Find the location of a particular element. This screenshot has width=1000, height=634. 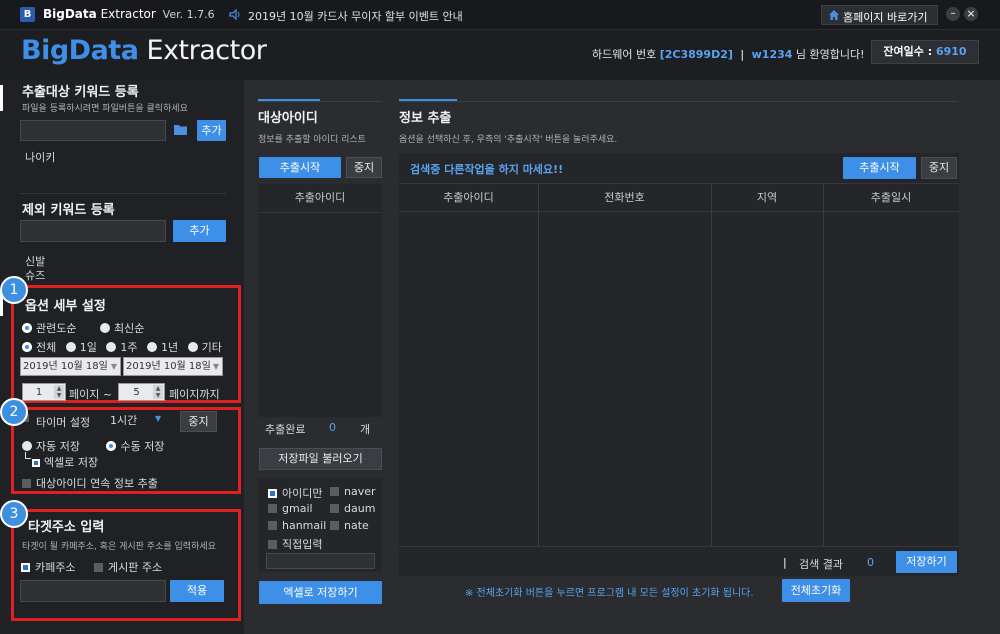

nate-checkbox: nate is located at coordinates (349, 525).